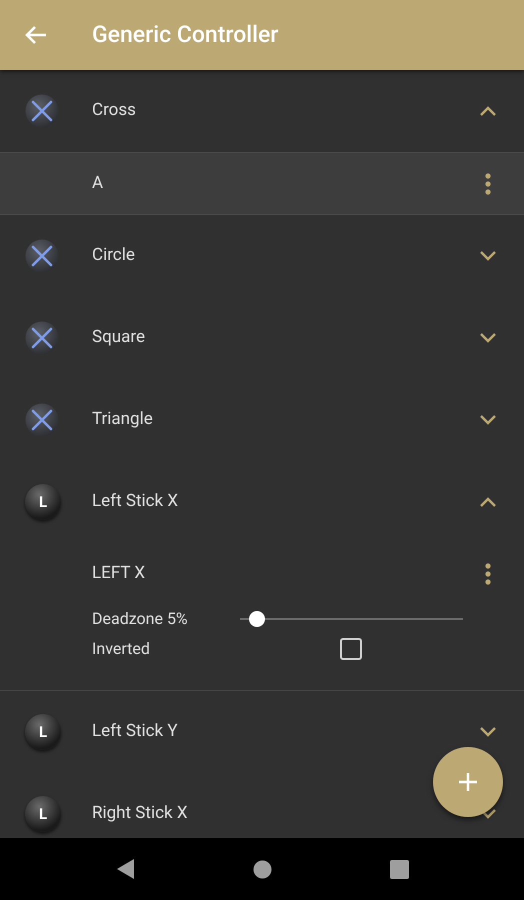 The height and width of the screenshot is (900, 524). What do you see at coordinates (262, 338) in the screenshot?
I see `input-row: Square` at bounding box center [262, 338].